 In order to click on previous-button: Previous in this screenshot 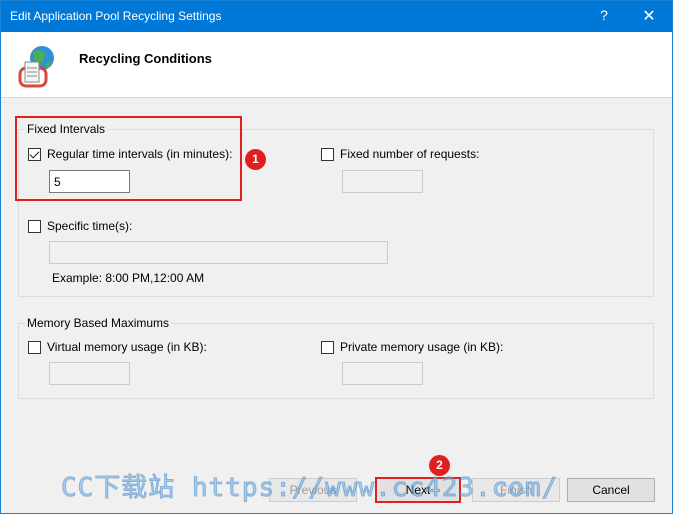, I will do `click(313, 490)`.